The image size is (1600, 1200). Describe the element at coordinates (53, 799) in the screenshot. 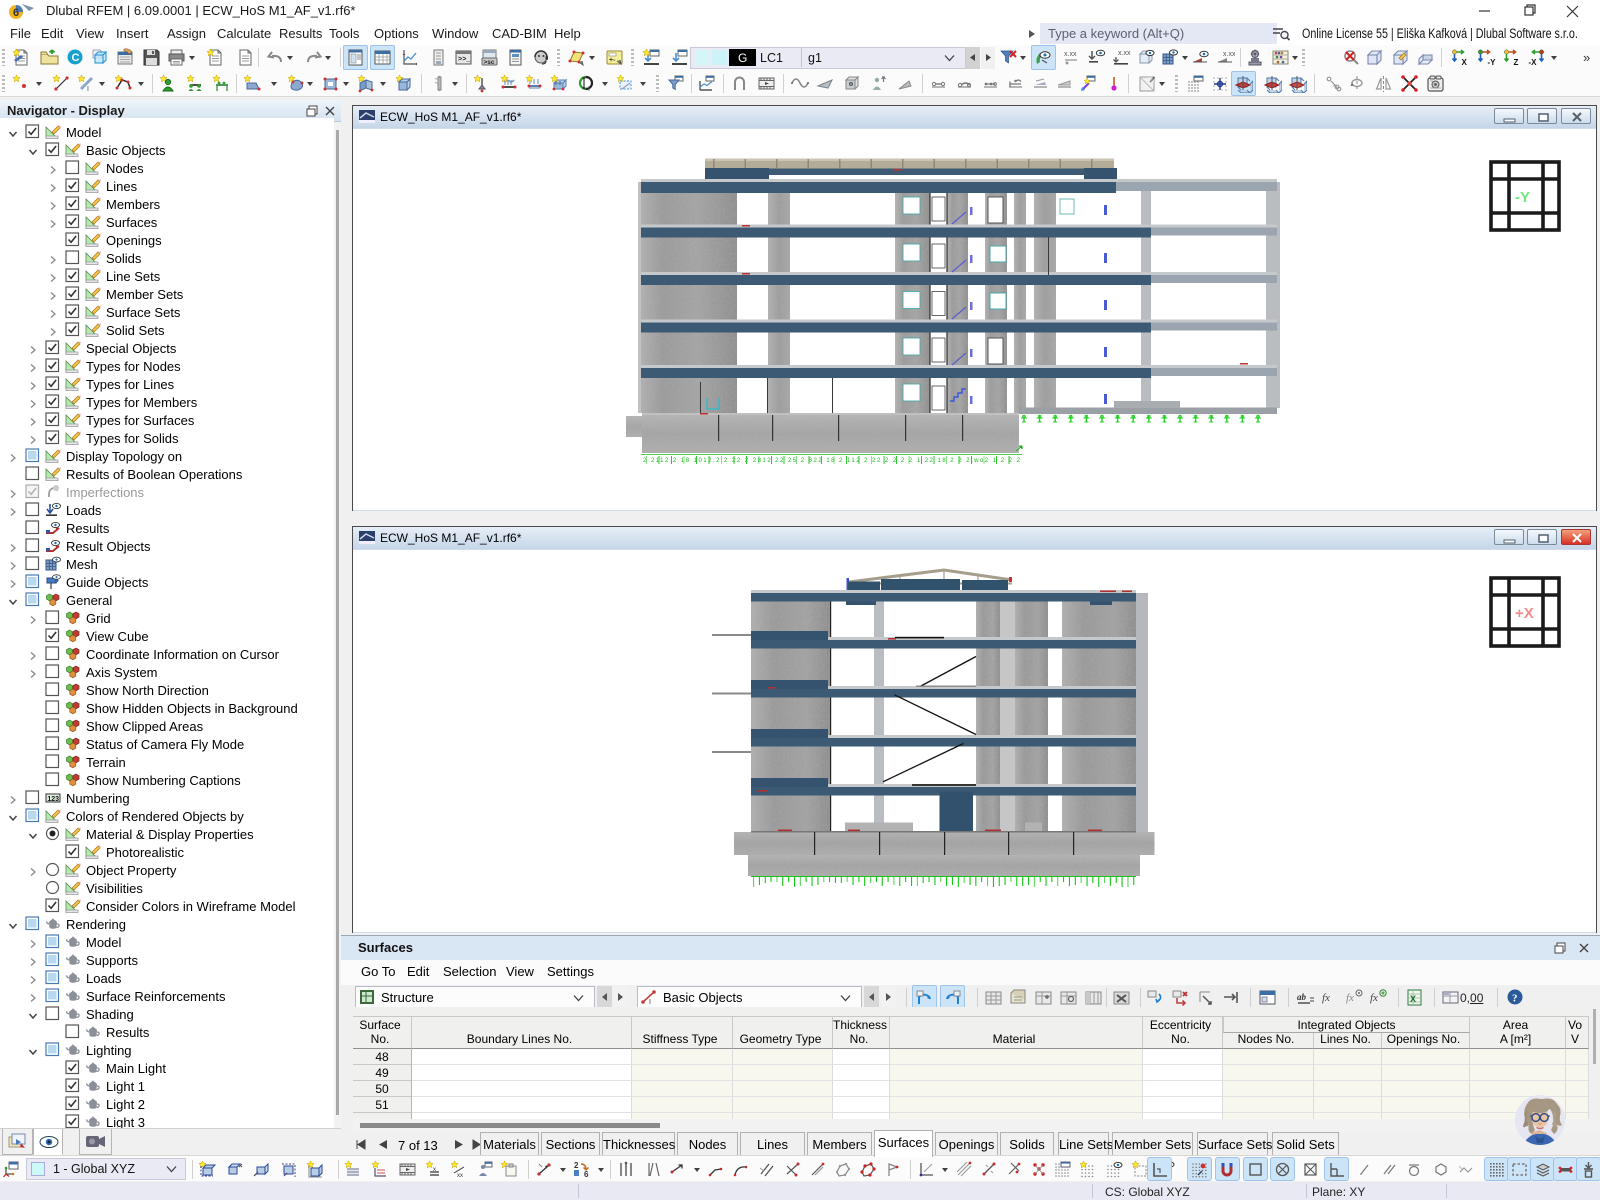

I see `svg-text: 123` at that location.